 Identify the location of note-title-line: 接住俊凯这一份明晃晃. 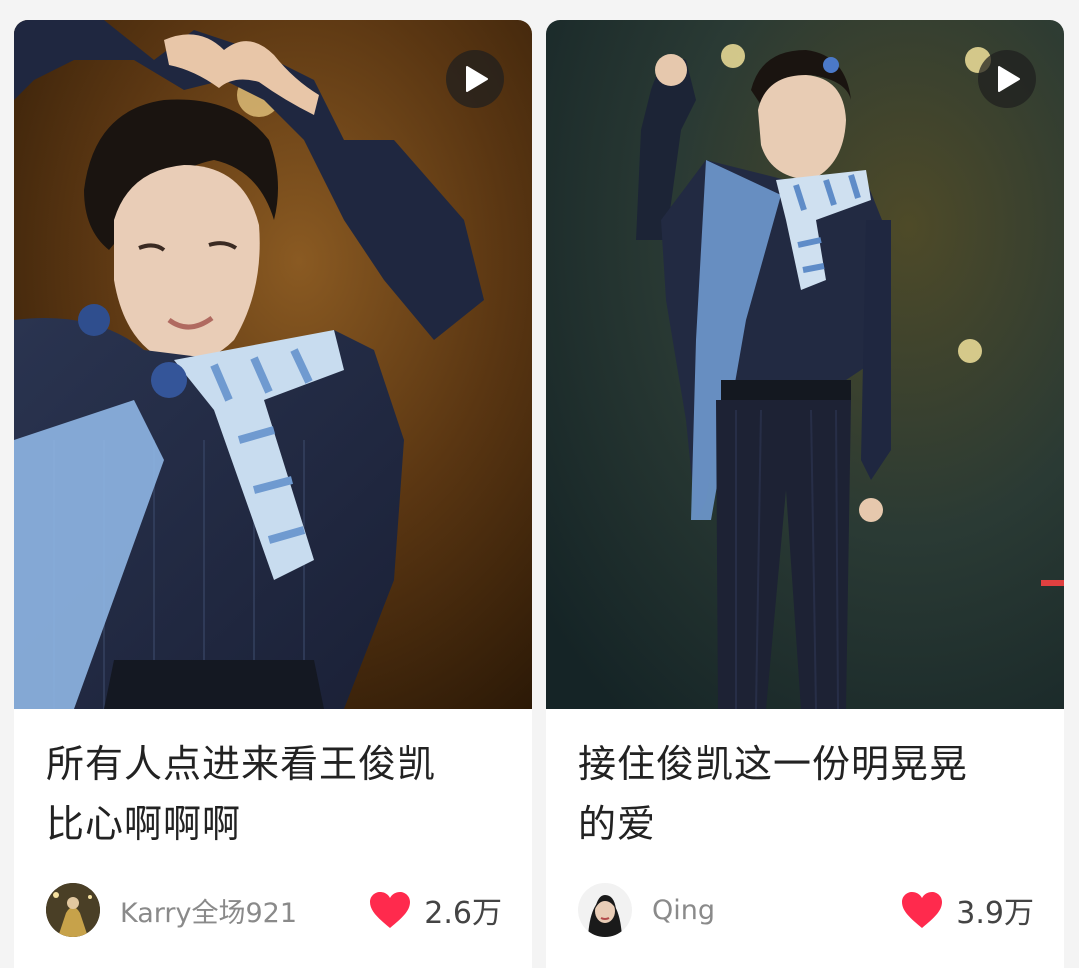
(773, 764).